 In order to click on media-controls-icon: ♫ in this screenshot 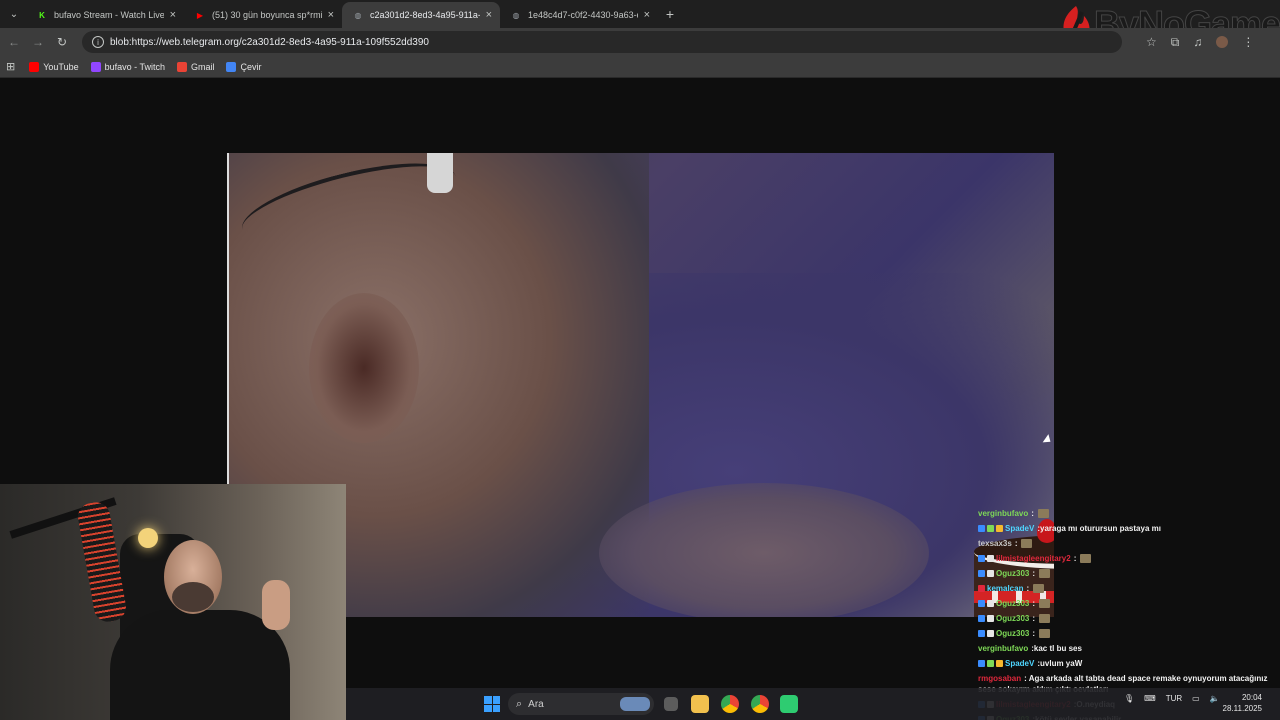, I will do `click(1197, 42)`.